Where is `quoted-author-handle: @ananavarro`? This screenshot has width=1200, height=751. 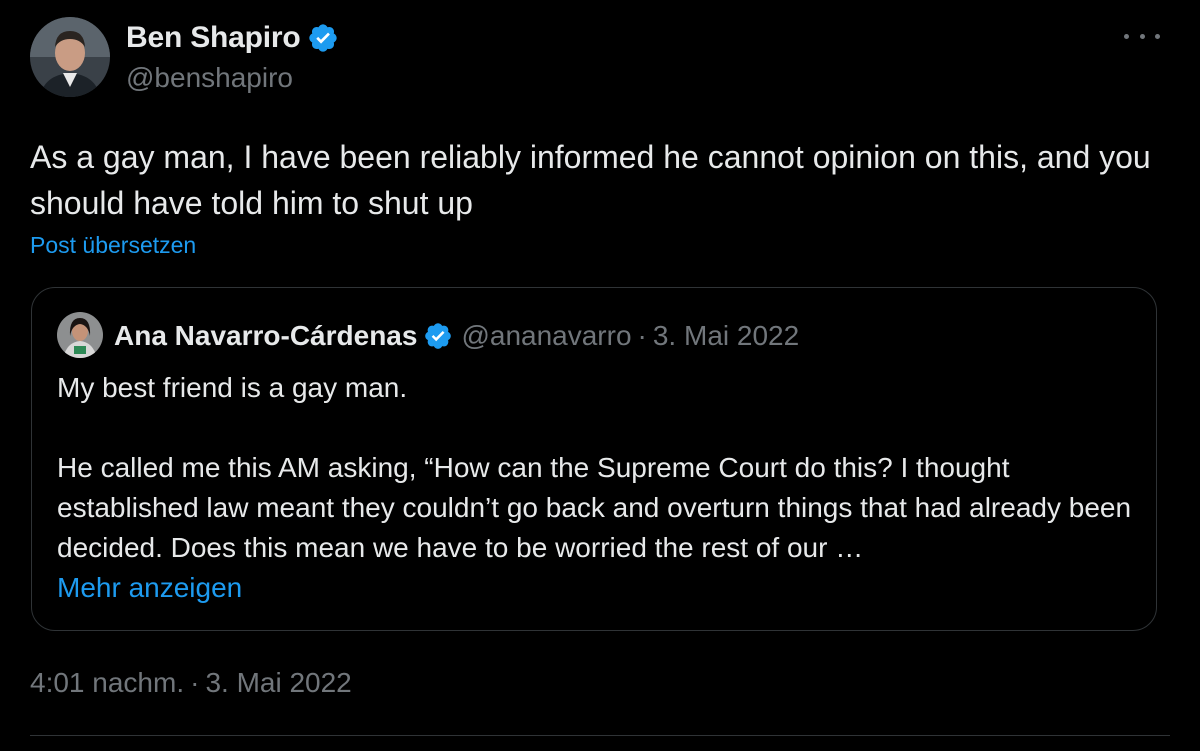 quoted-author-handle: @ananavarro is located at coordinates (546, 336).